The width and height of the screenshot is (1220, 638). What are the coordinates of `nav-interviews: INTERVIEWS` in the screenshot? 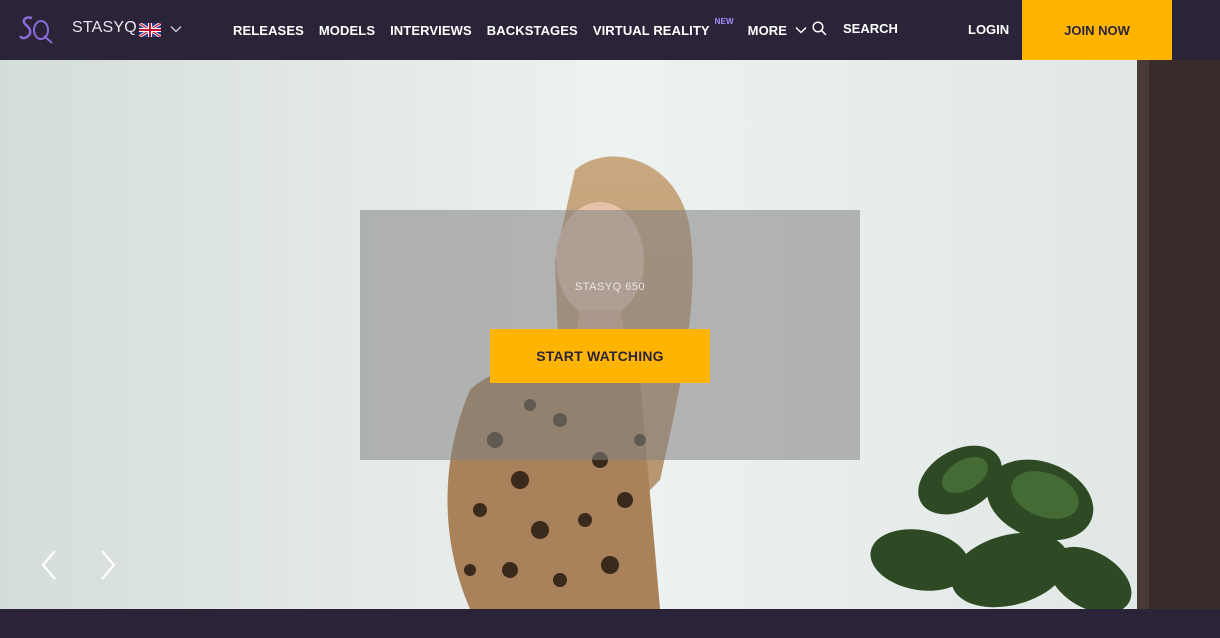 It's located at (431, 30).